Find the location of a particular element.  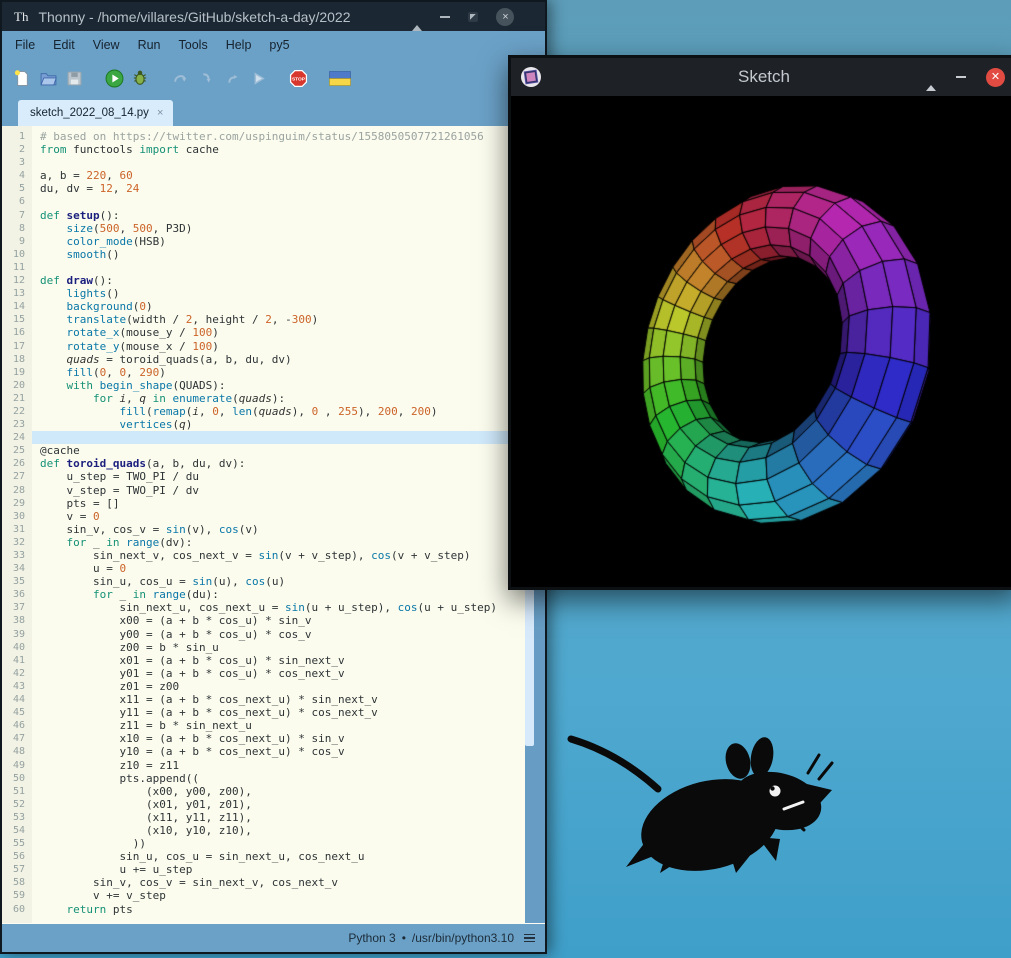

code-line: 20 with begin_shape(QUADS): is located at coordinates (263, 385).